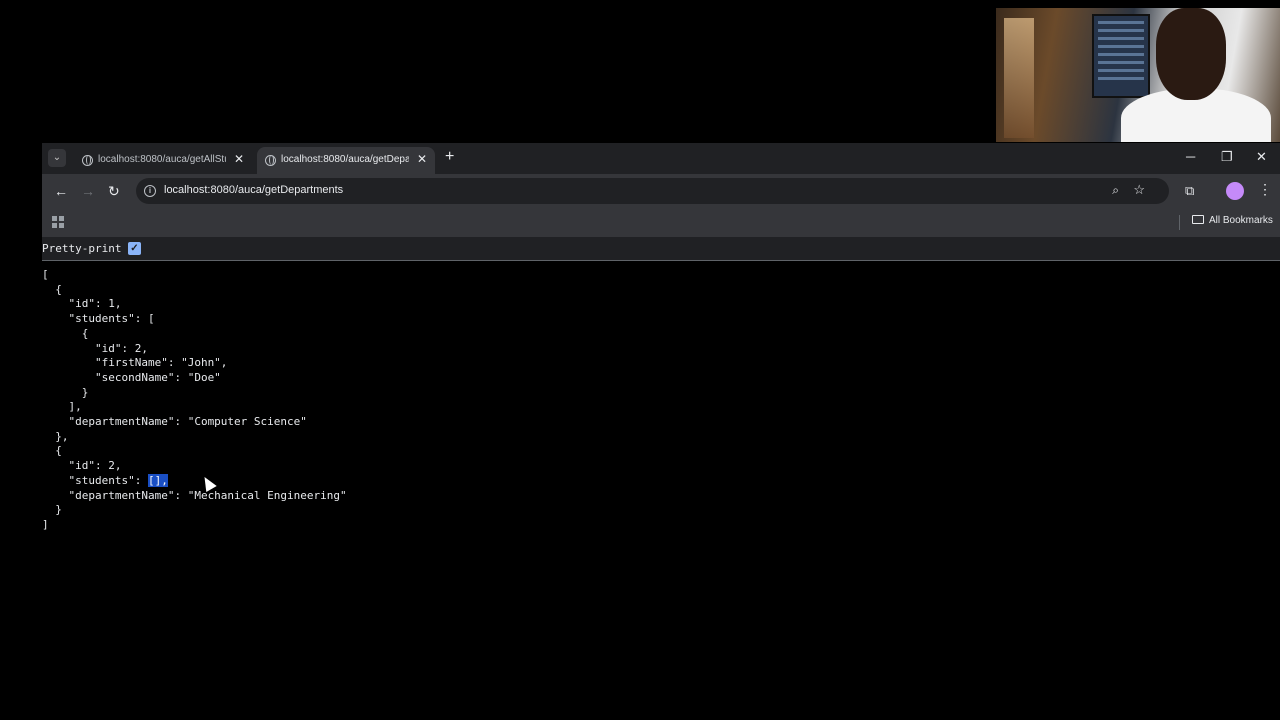 The image size is (1280, 720). I want to click on forward-button: →, so click(88, 191).